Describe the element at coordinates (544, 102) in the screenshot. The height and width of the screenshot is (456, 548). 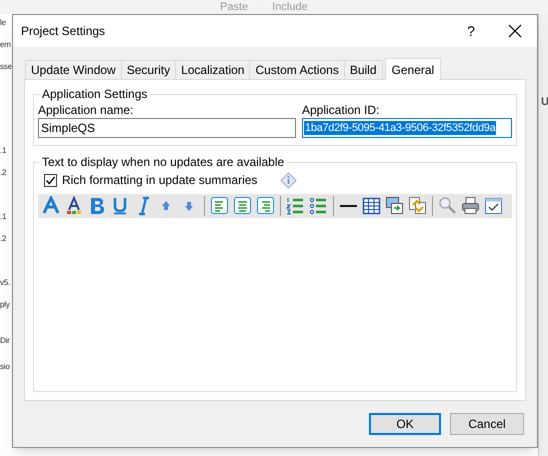
I see `background-text: U` at that location.